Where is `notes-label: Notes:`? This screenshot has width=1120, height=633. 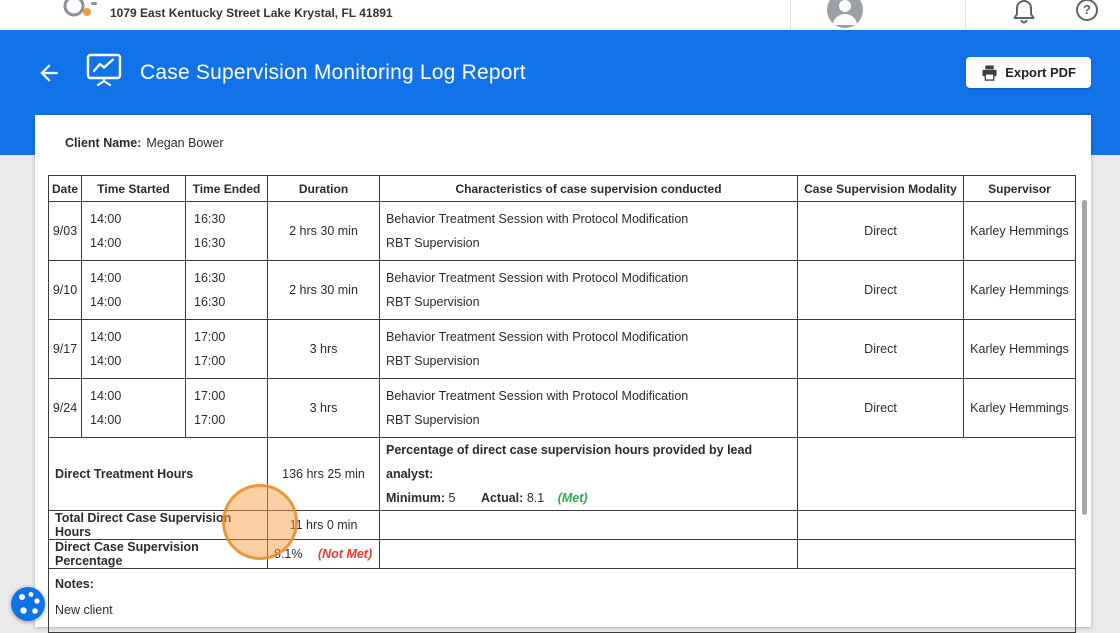 notes-label: Notes: is located at coordinates (74, 584).